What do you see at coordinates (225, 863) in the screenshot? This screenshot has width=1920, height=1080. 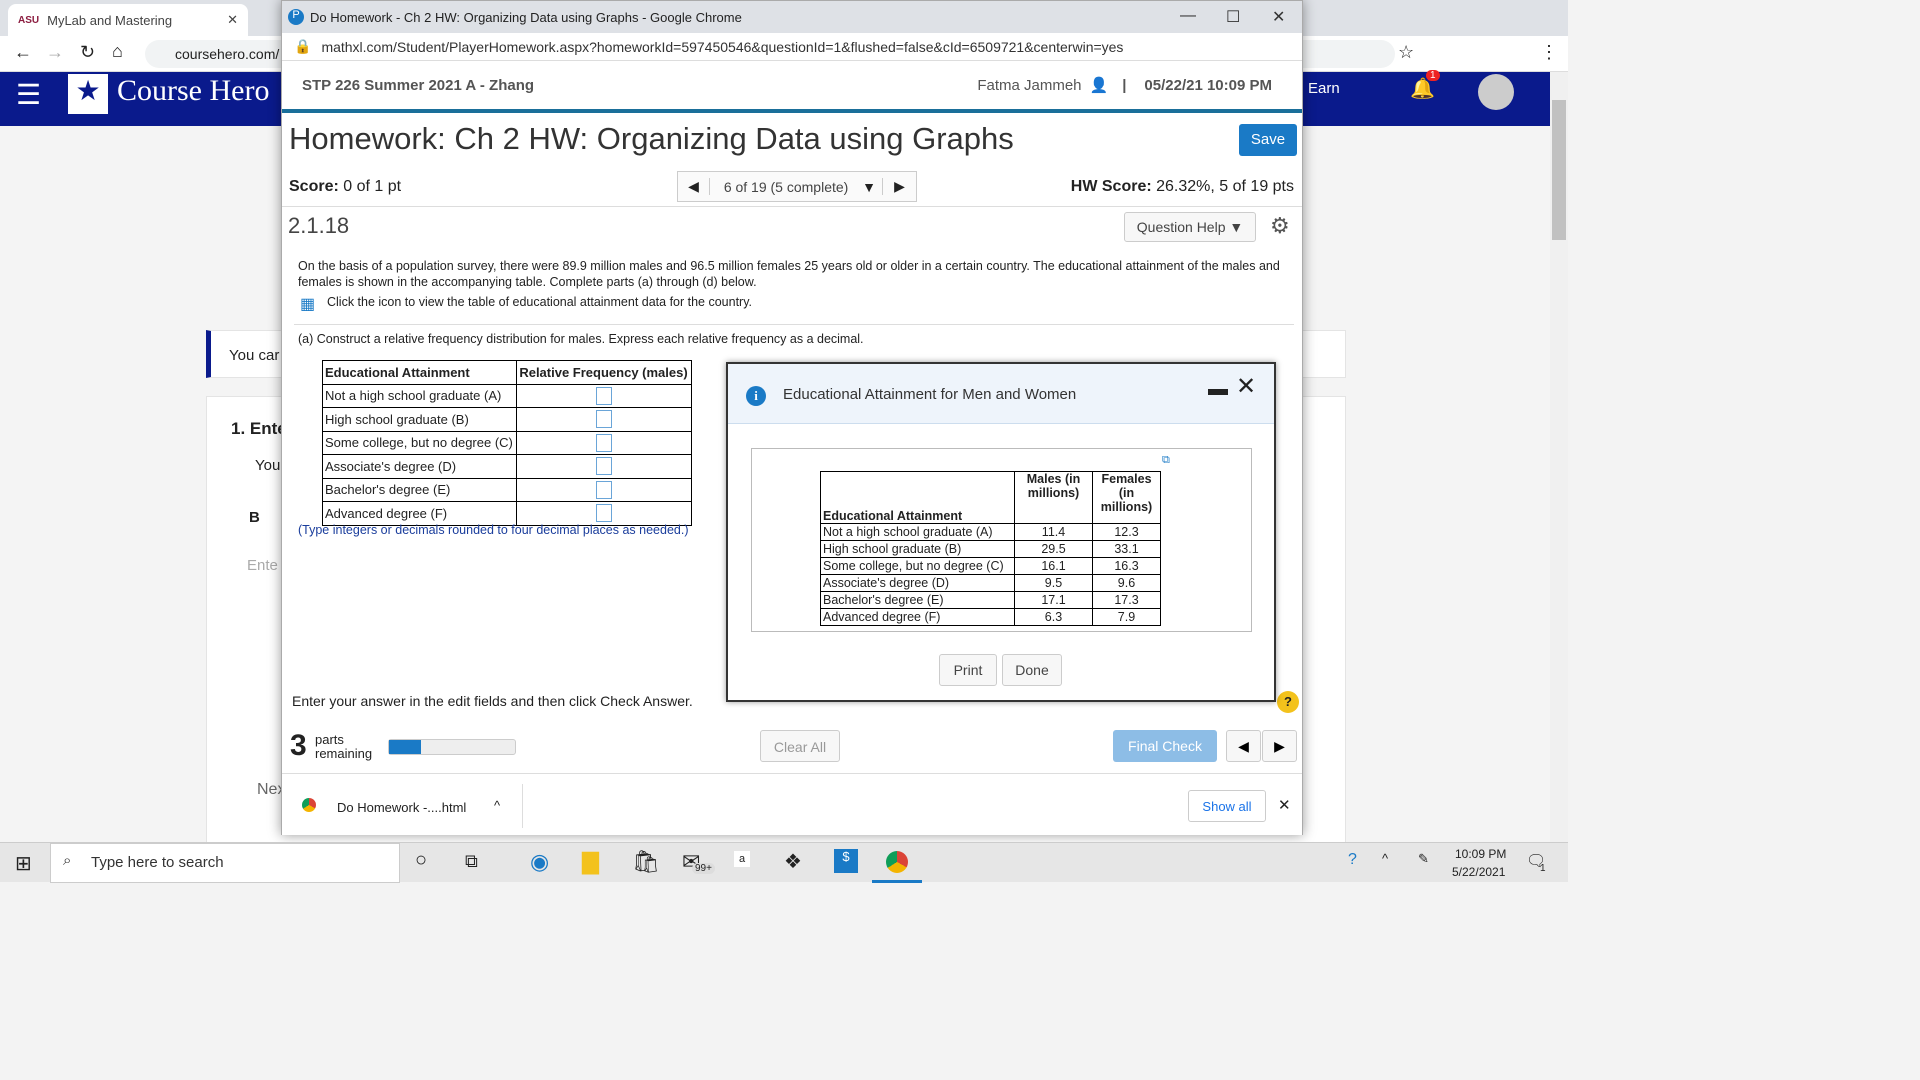 I see `taskbar-search: ⌕ Type here to search` at bounding box center [225, 863].